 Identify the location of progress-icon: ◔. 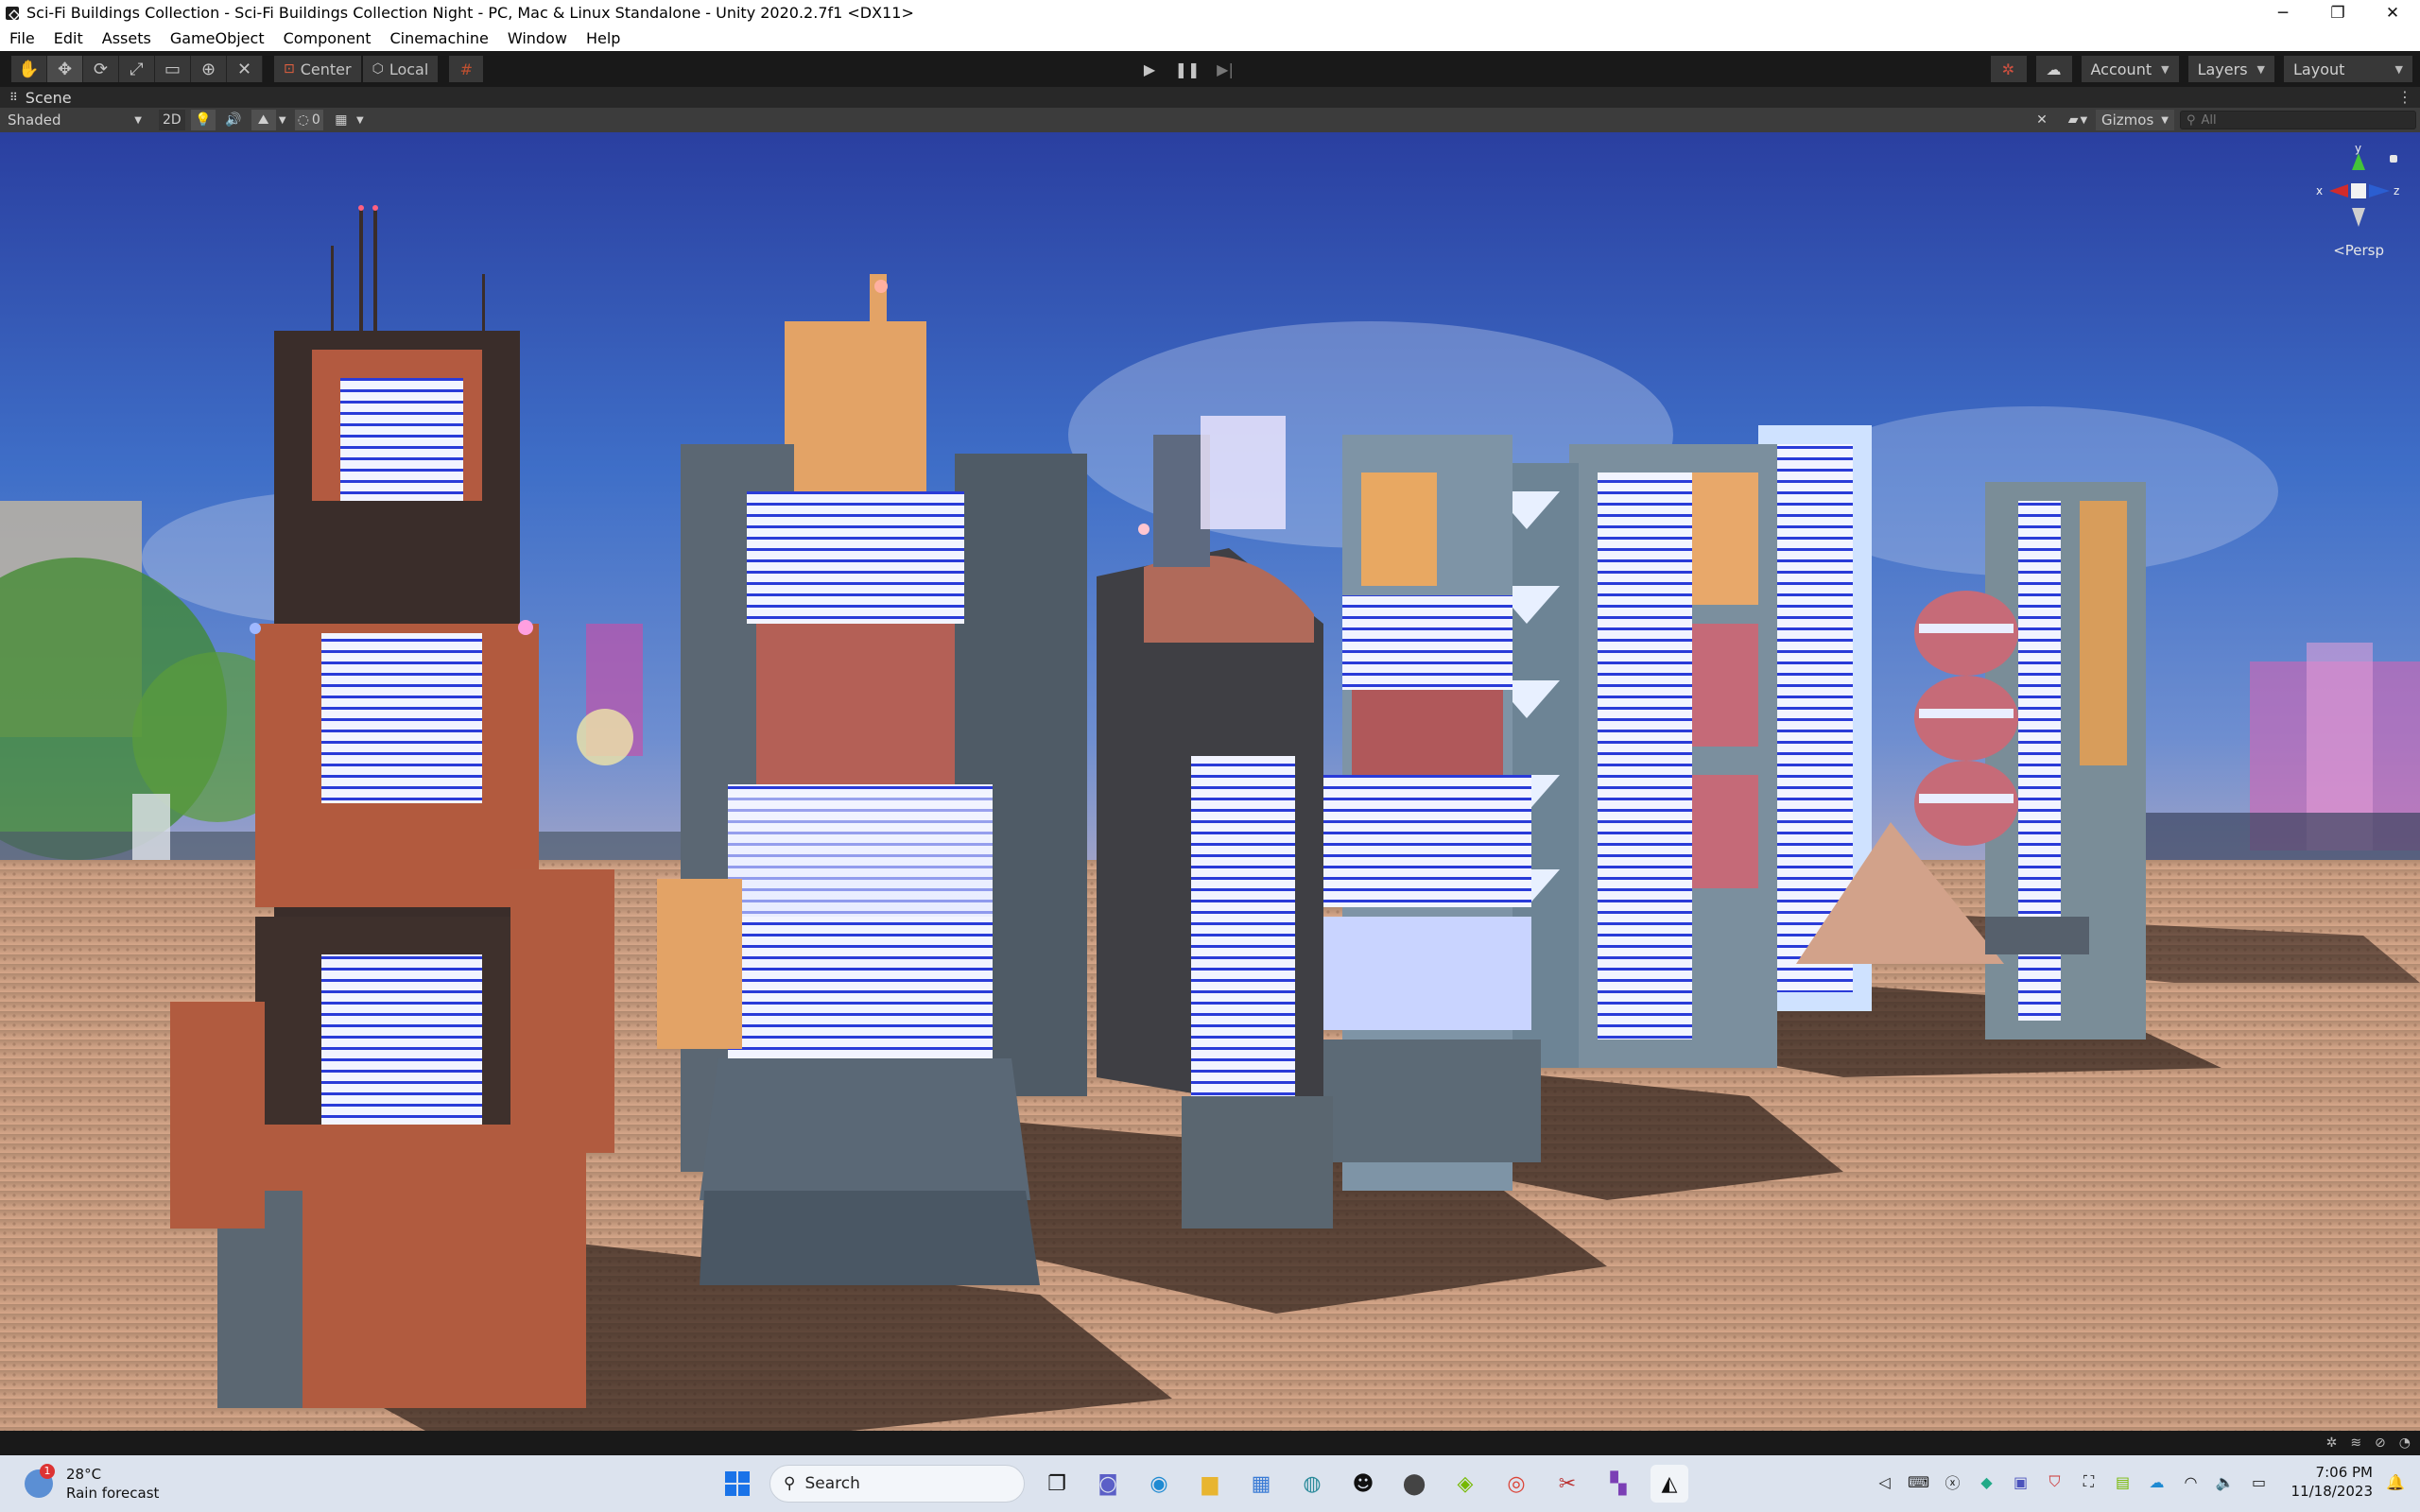
(2405, 1443).